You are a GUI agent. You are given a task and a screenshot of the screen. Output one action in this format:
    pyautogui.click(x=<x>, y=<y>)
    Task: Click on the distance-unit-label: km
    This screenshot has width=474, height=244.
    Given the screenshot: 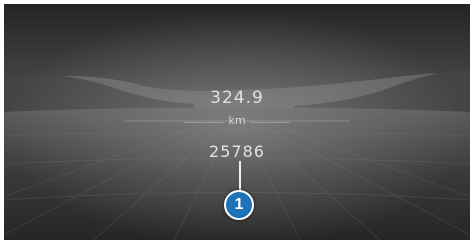 What is the action you would take?
    pyautogui.click(x=237, y=120)
    